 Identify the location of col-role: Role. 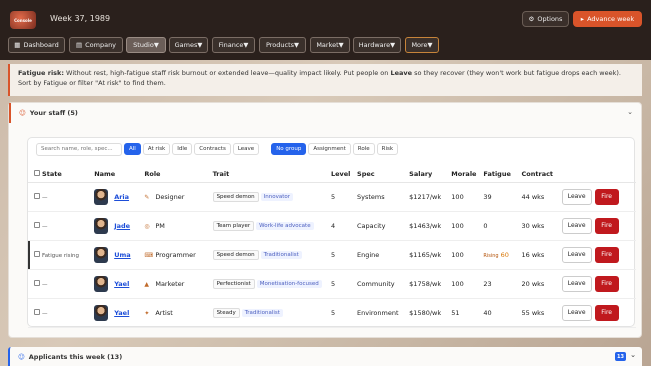
(178, 174).